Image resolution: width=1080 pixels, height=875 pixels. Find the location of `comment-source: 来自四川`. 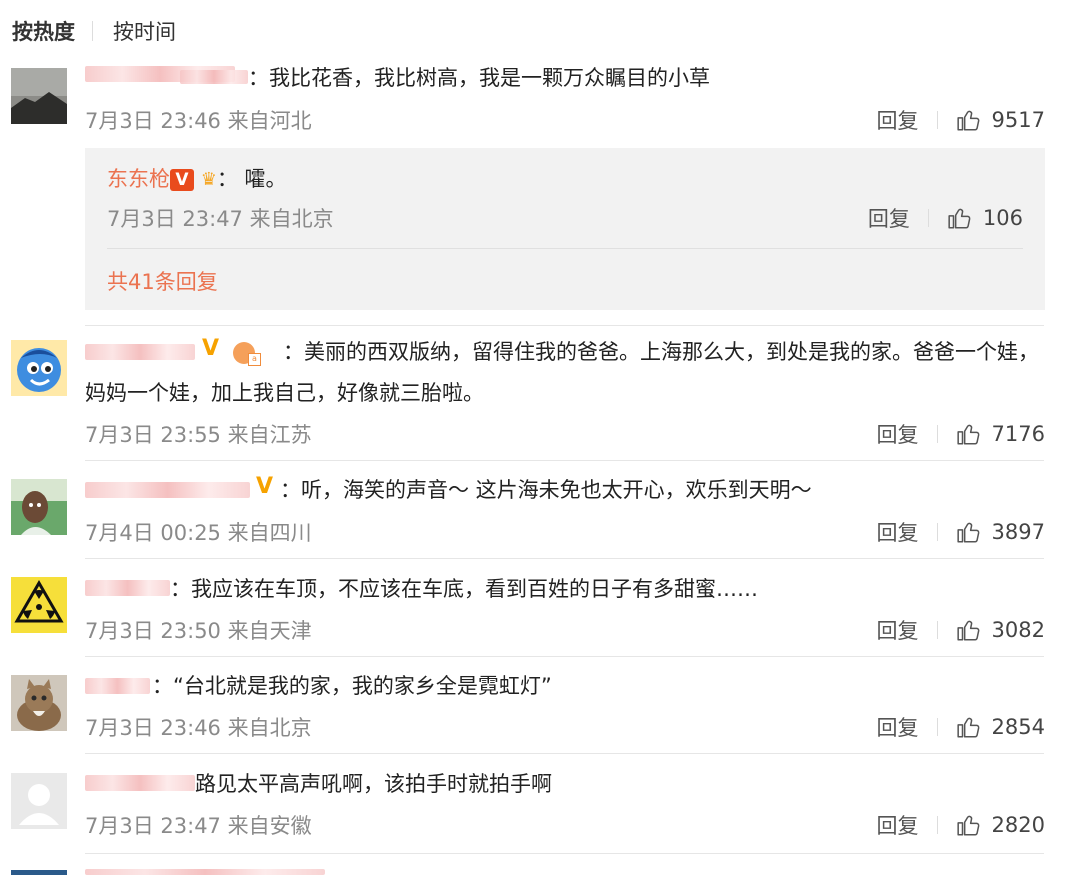

comment-source: 来自四川 is located at coordinates (269, 533).